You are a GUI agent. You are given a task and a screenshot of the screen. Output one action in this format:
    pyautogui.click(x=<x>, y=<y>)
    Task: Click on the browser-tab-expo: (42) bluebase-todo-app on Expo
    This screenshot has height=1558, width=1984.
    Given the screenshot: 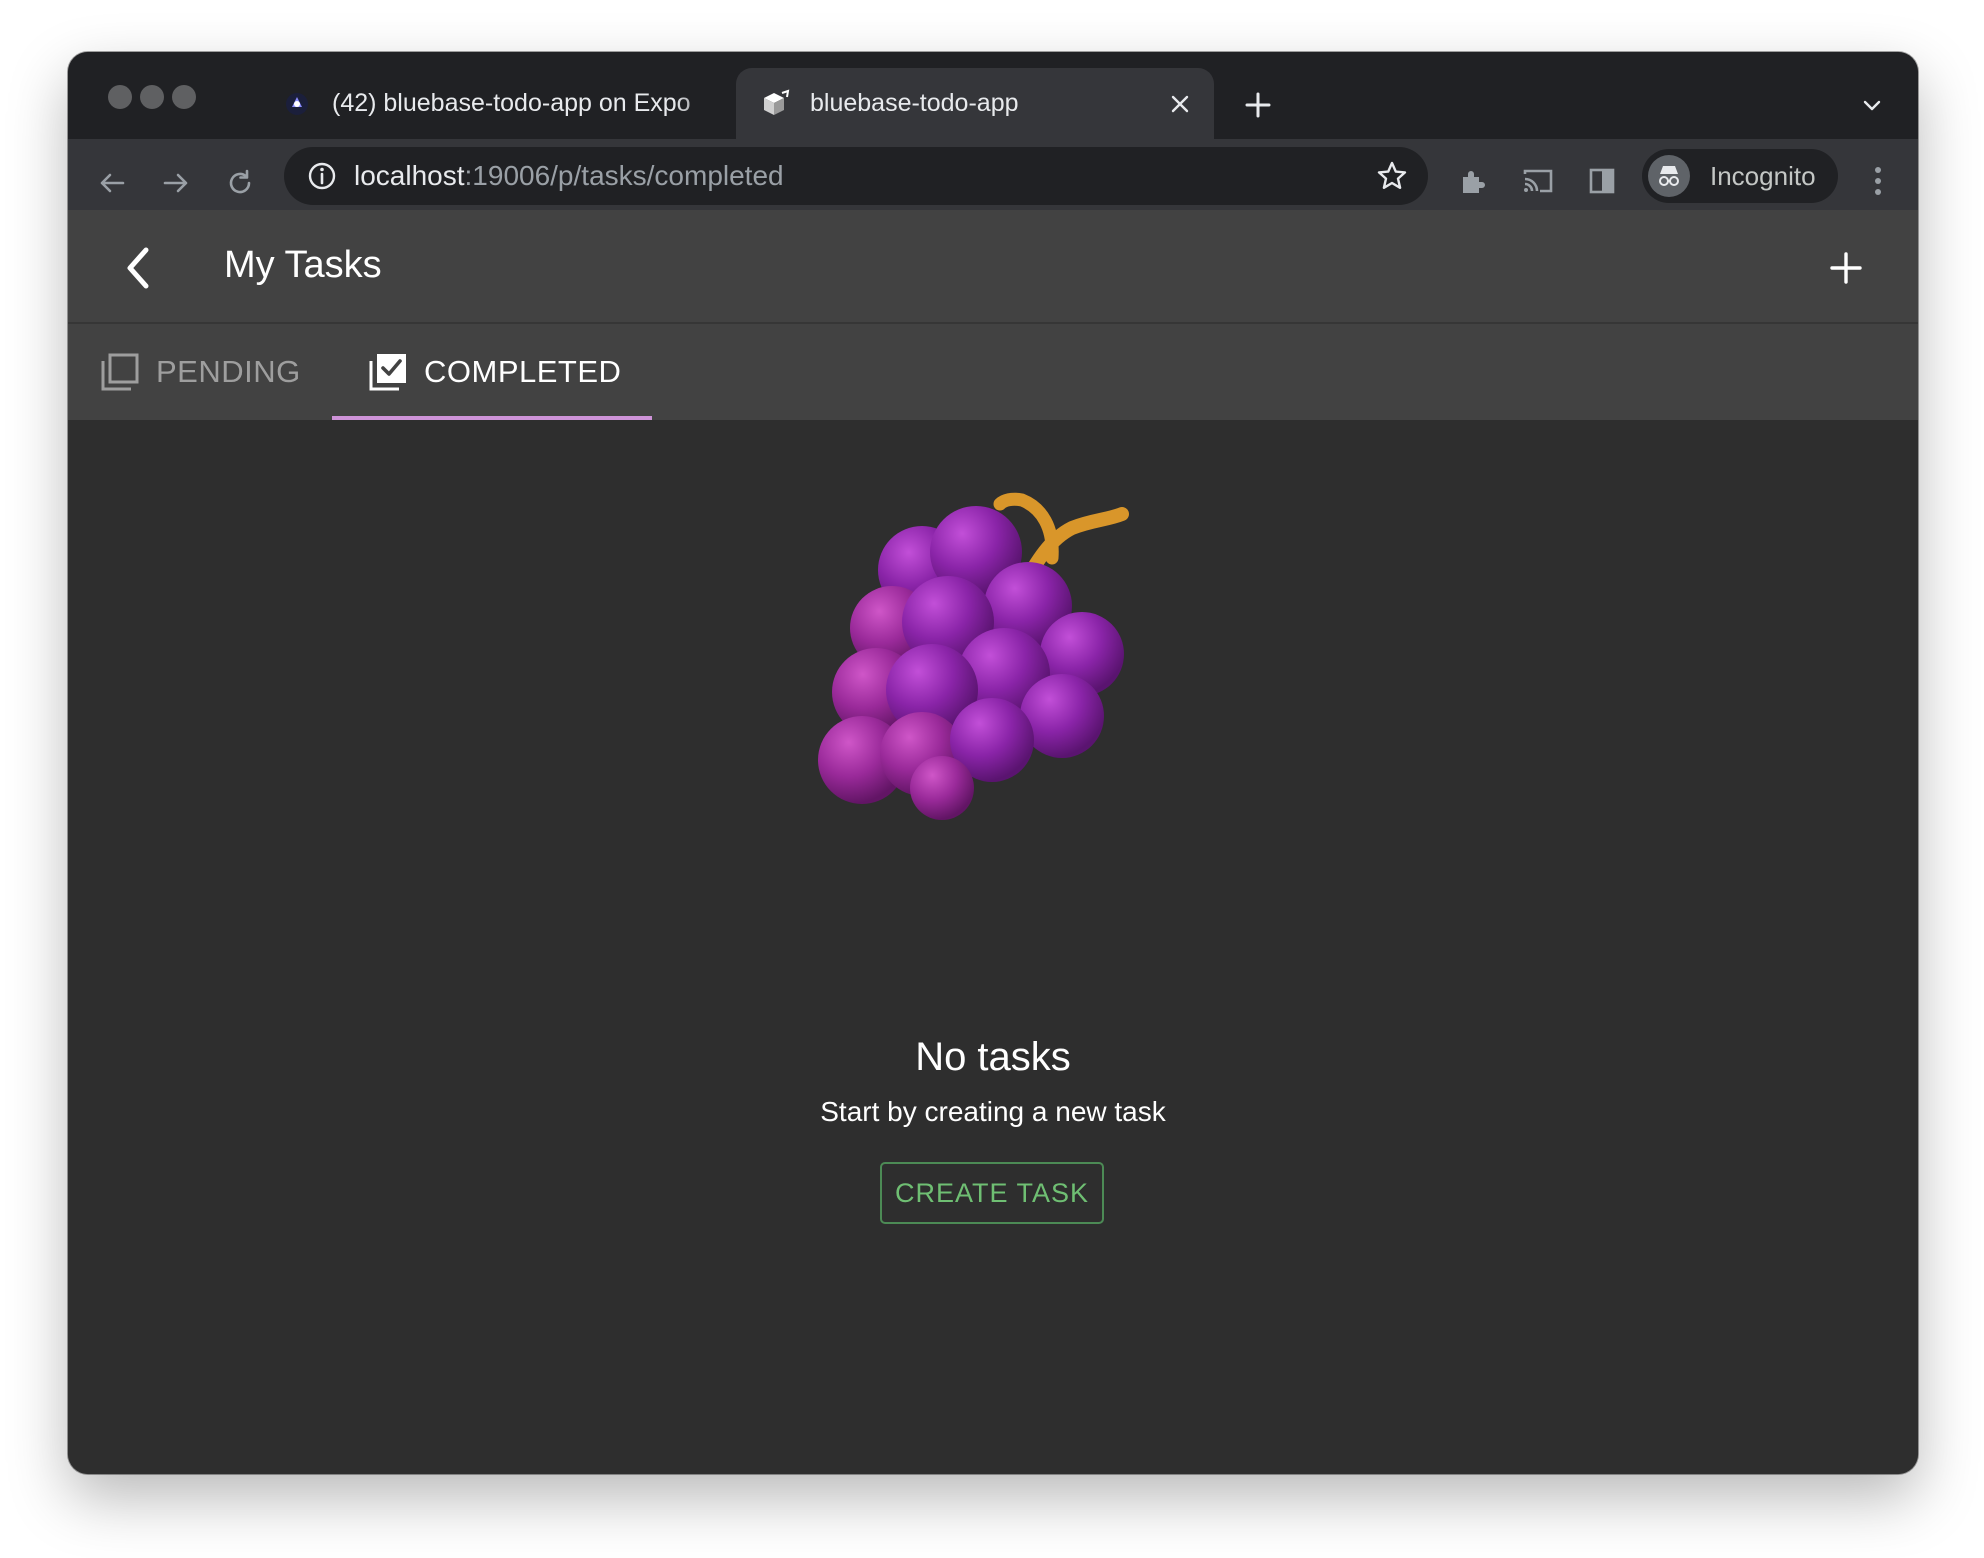 What is the action you would take?
    pyautogui.click(x=523, y=103)
    